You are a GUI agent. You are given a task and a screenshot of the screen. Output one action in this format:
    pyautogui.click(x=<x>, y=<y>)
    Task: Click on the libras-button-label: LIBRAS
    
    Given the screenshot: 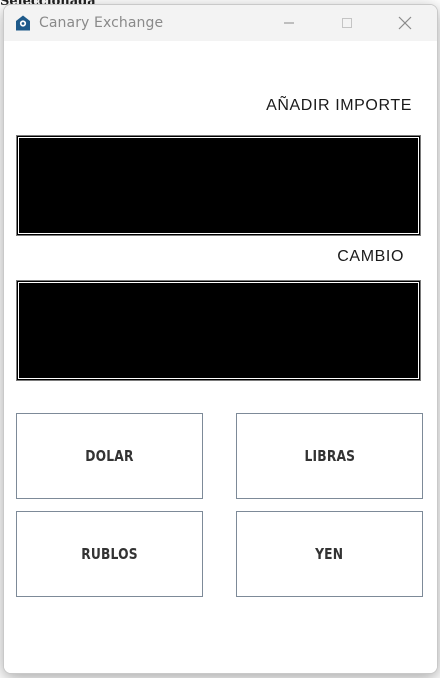 What is the action you would take?
    pyautogui.click(x=329, y=456)
    